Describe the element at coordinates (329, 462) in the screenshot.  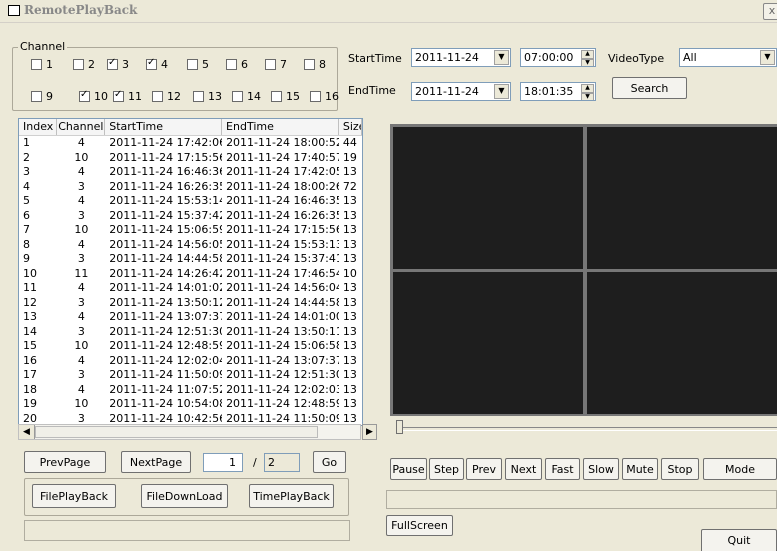
I see `go-button: Go` at that location.